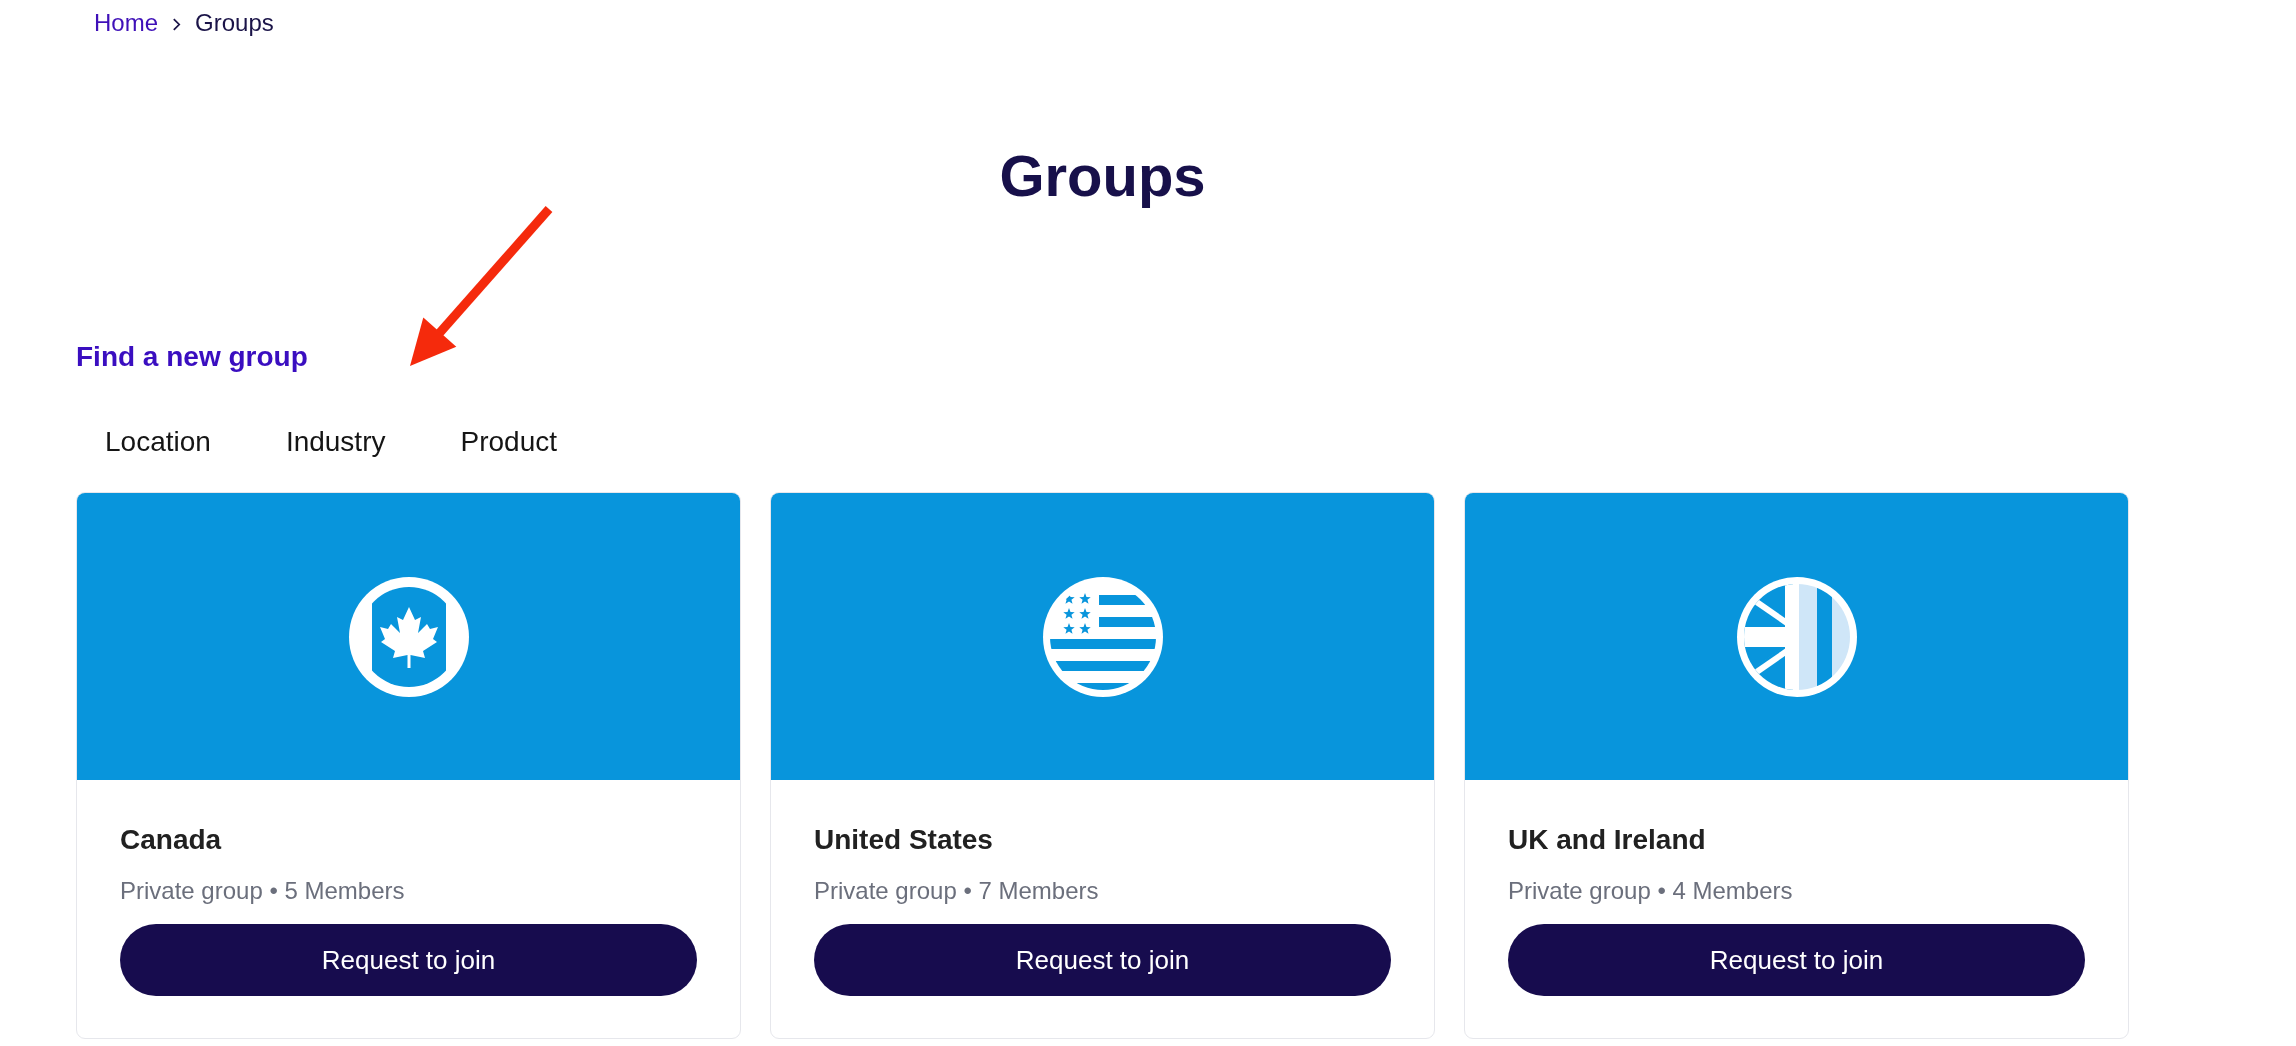 The height and width of the screenshot is (1046, 2296). Describe the element at coordinates (177, 24) in the screenshot. I see `chevron-right-icon` at that location.